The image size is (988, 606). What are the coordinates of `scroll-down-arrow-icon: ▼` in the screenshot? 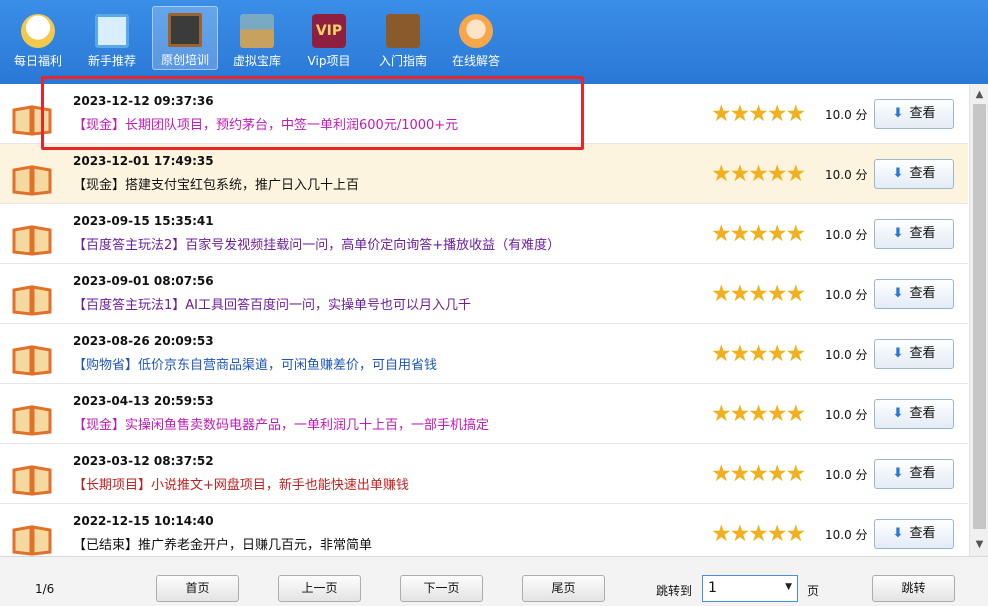 It's located at (979, 545).